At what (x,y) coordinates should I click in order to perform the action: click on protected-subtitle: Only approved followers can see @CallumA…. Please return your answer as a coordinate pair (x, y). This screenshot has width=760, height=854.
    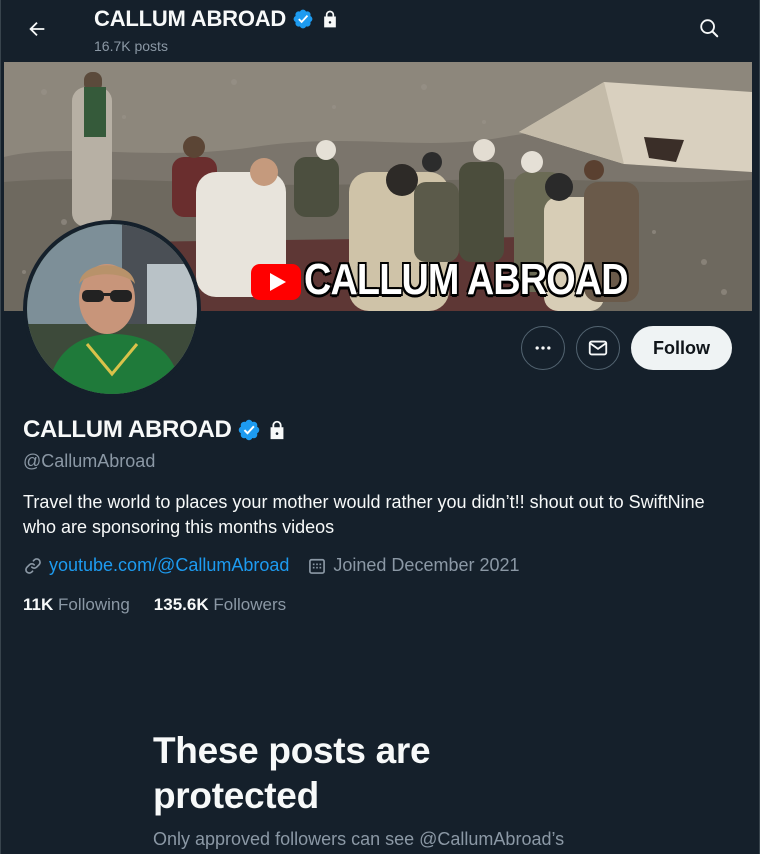
    Looking at the image, I should click on (359, 839).